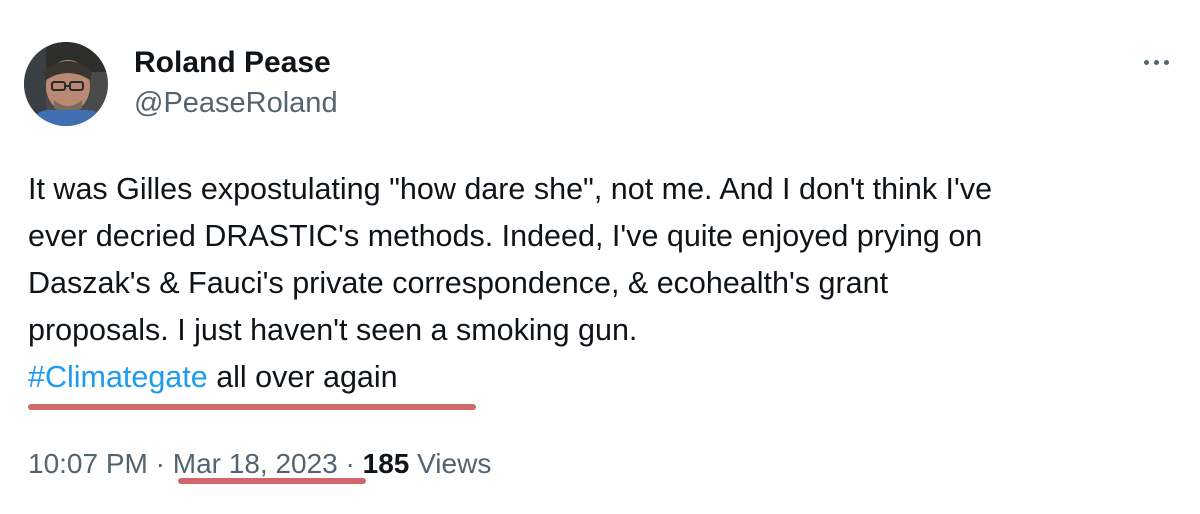  I want to click on tweet-date: Mar 18, 2023, so click(255, 463).